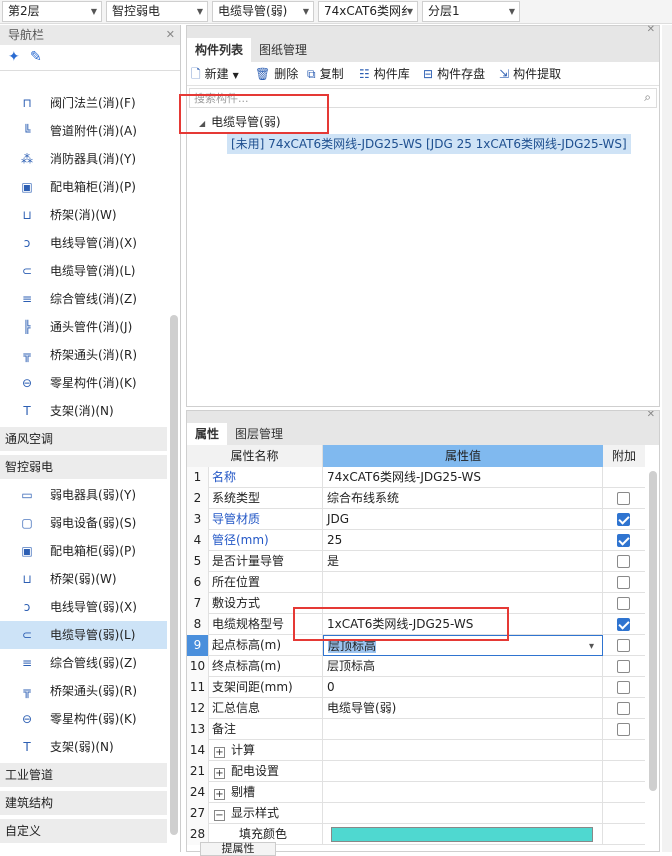 The image size is (672, 856). I want to click on property-value: 层顶标高, so click(463, 666).